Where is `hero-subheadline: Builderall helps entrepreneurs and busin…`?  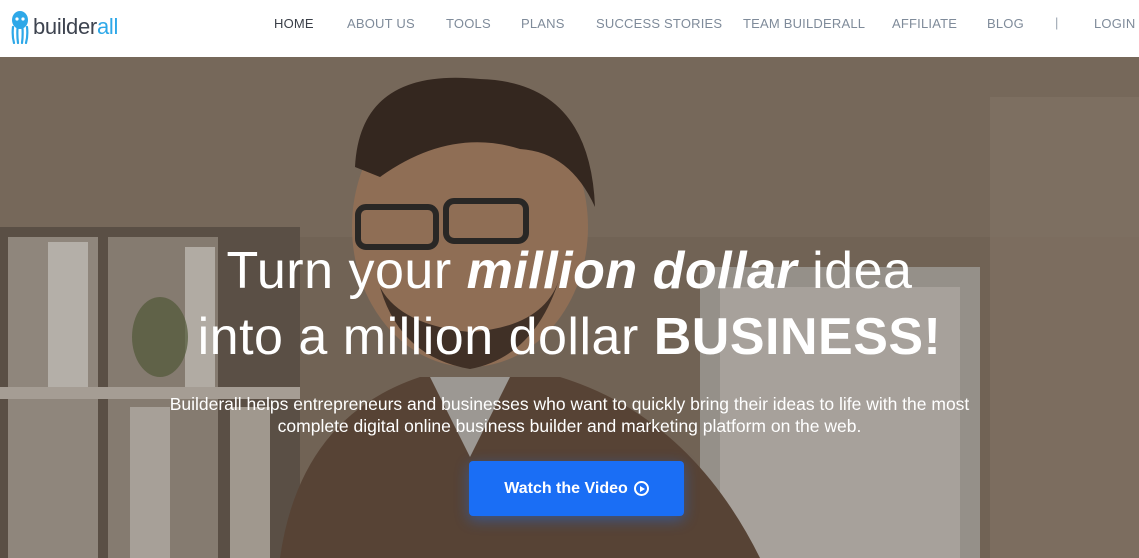 hero-subheadline: Builderall helps entrepreneurs and busin… is located at coordinates (569, 415).